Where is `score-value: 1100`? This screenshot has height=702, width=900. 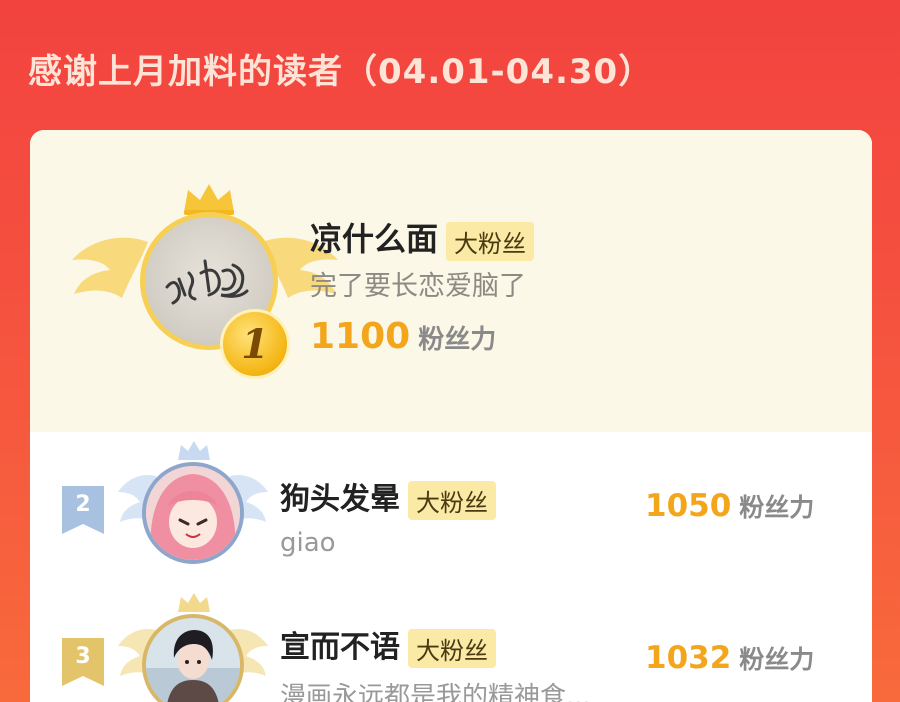 score-value: 1100 is located at coordinates (360, 336).